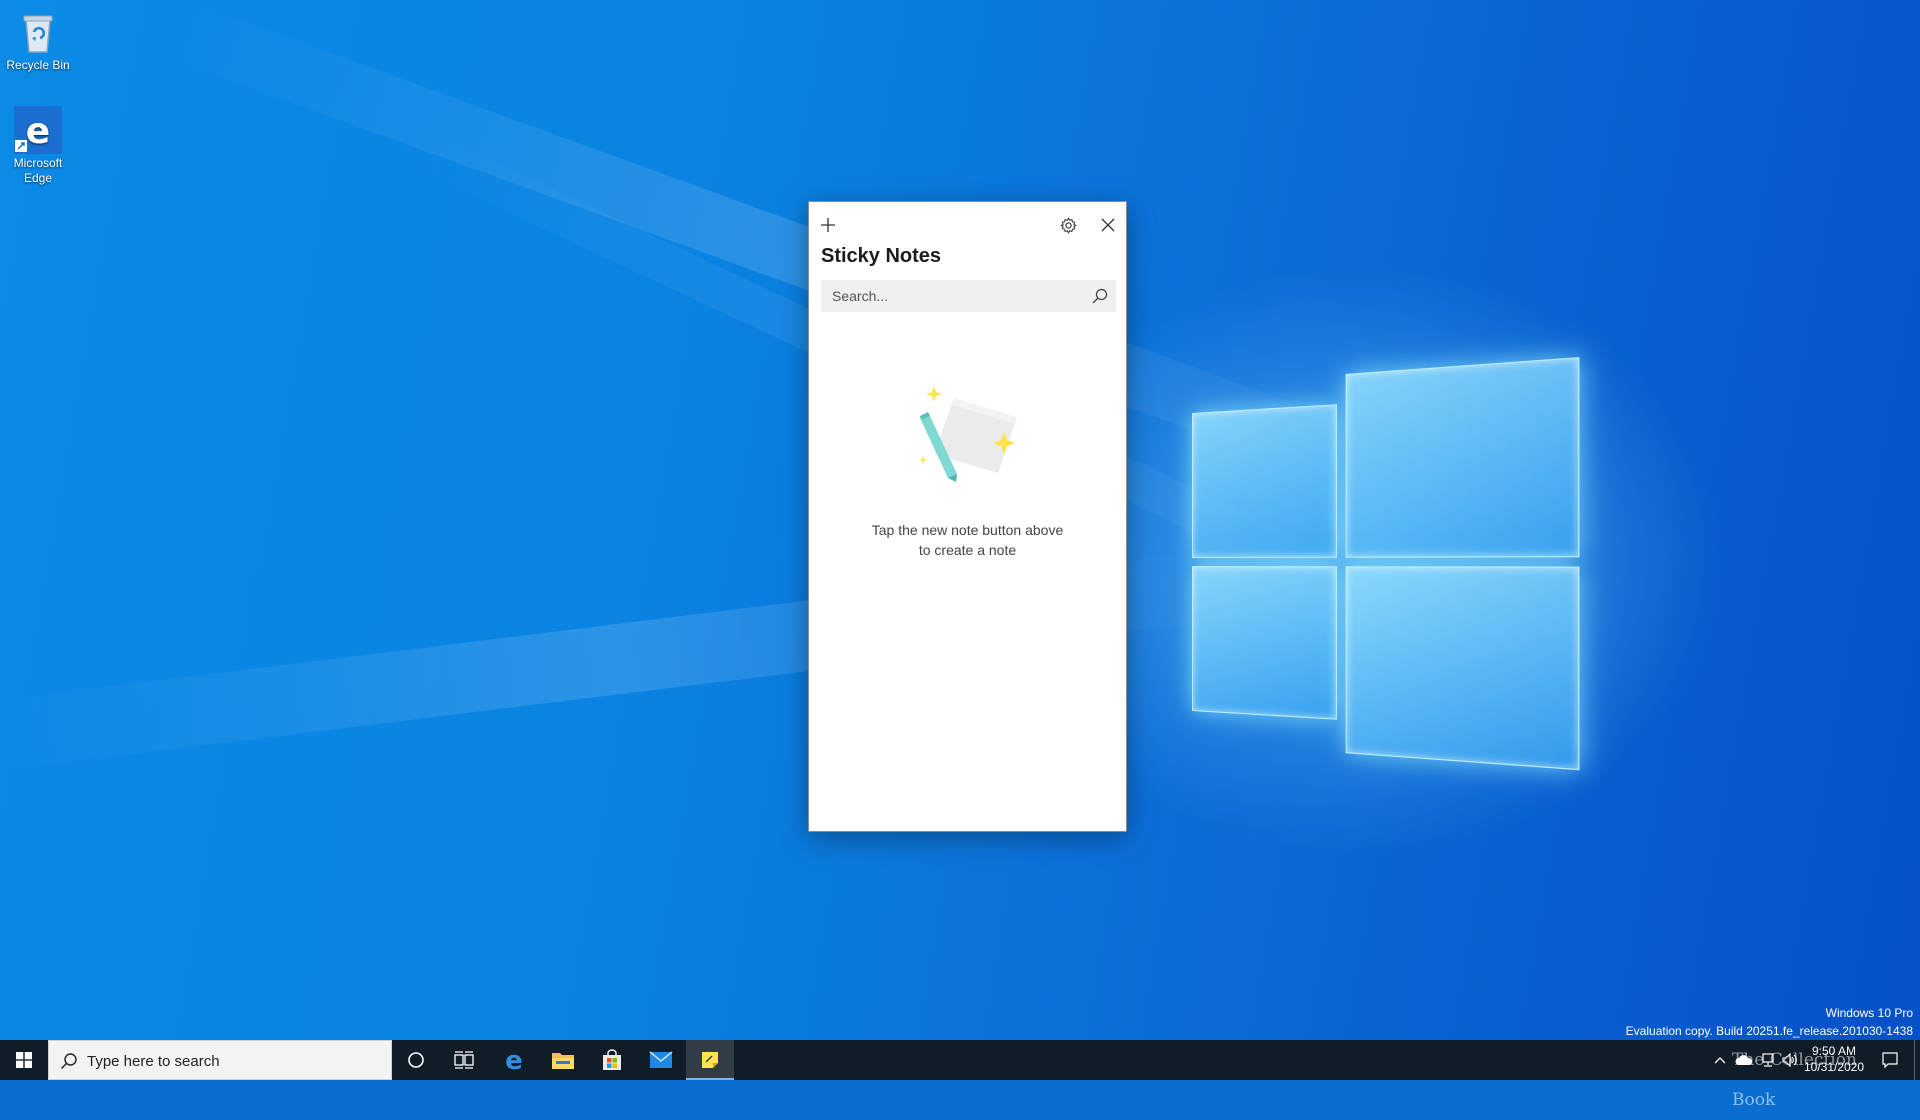  I want to click on sticky-notes-icon, so click(710, 1060).